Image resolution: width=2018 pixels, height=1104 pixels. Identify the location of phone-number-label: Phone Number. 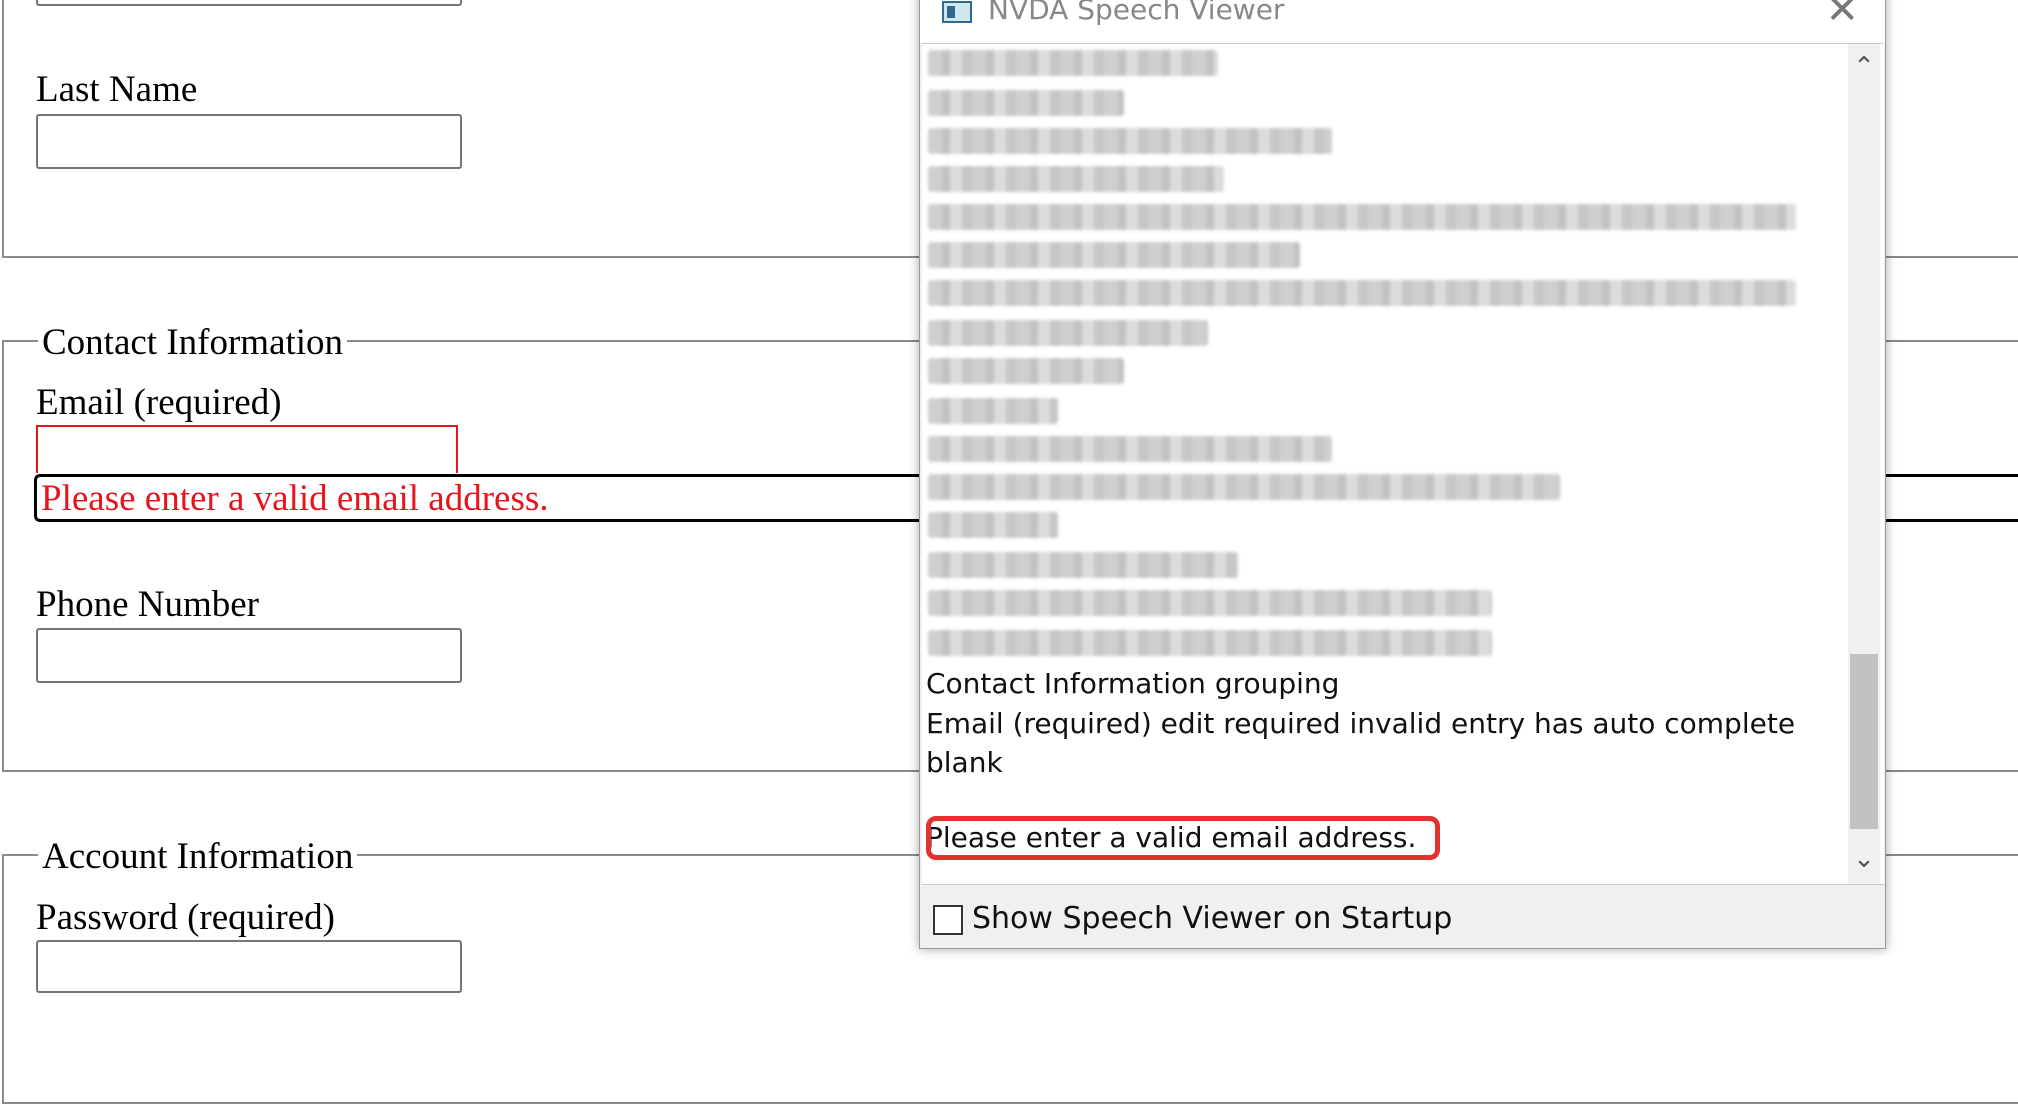
(147, 604).